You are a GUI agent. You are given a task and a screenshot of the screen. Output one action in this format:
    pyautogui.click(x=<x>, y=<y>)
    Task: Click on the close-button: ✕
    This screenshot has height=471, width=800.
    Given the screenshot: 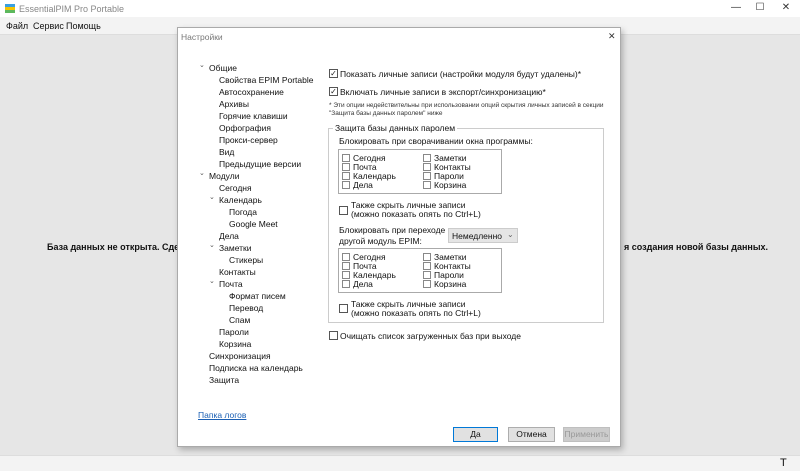 What is the action you would take?
    pyautogui.click(x=786, y=7)
    